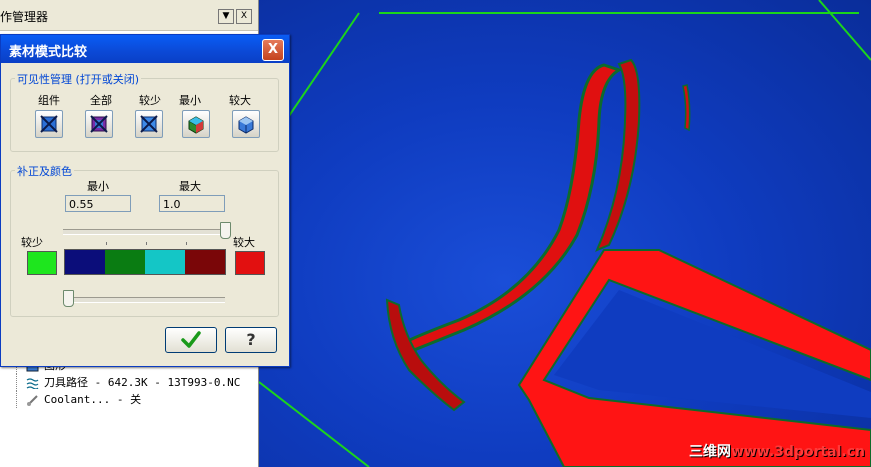  Describe the element at coordinates (190, 100) in the screenshot. I see `min-label: 最小` at that location.